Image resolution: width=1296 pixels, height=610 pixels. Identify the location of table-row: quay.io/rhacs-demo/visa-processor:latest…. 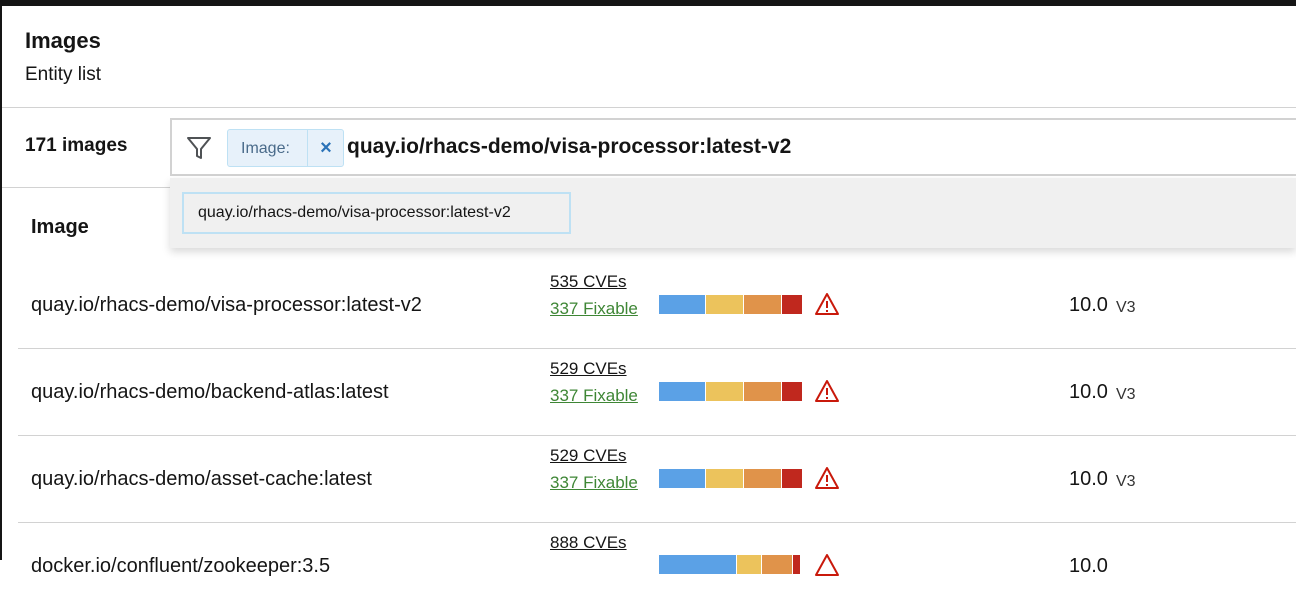
(657, 305).